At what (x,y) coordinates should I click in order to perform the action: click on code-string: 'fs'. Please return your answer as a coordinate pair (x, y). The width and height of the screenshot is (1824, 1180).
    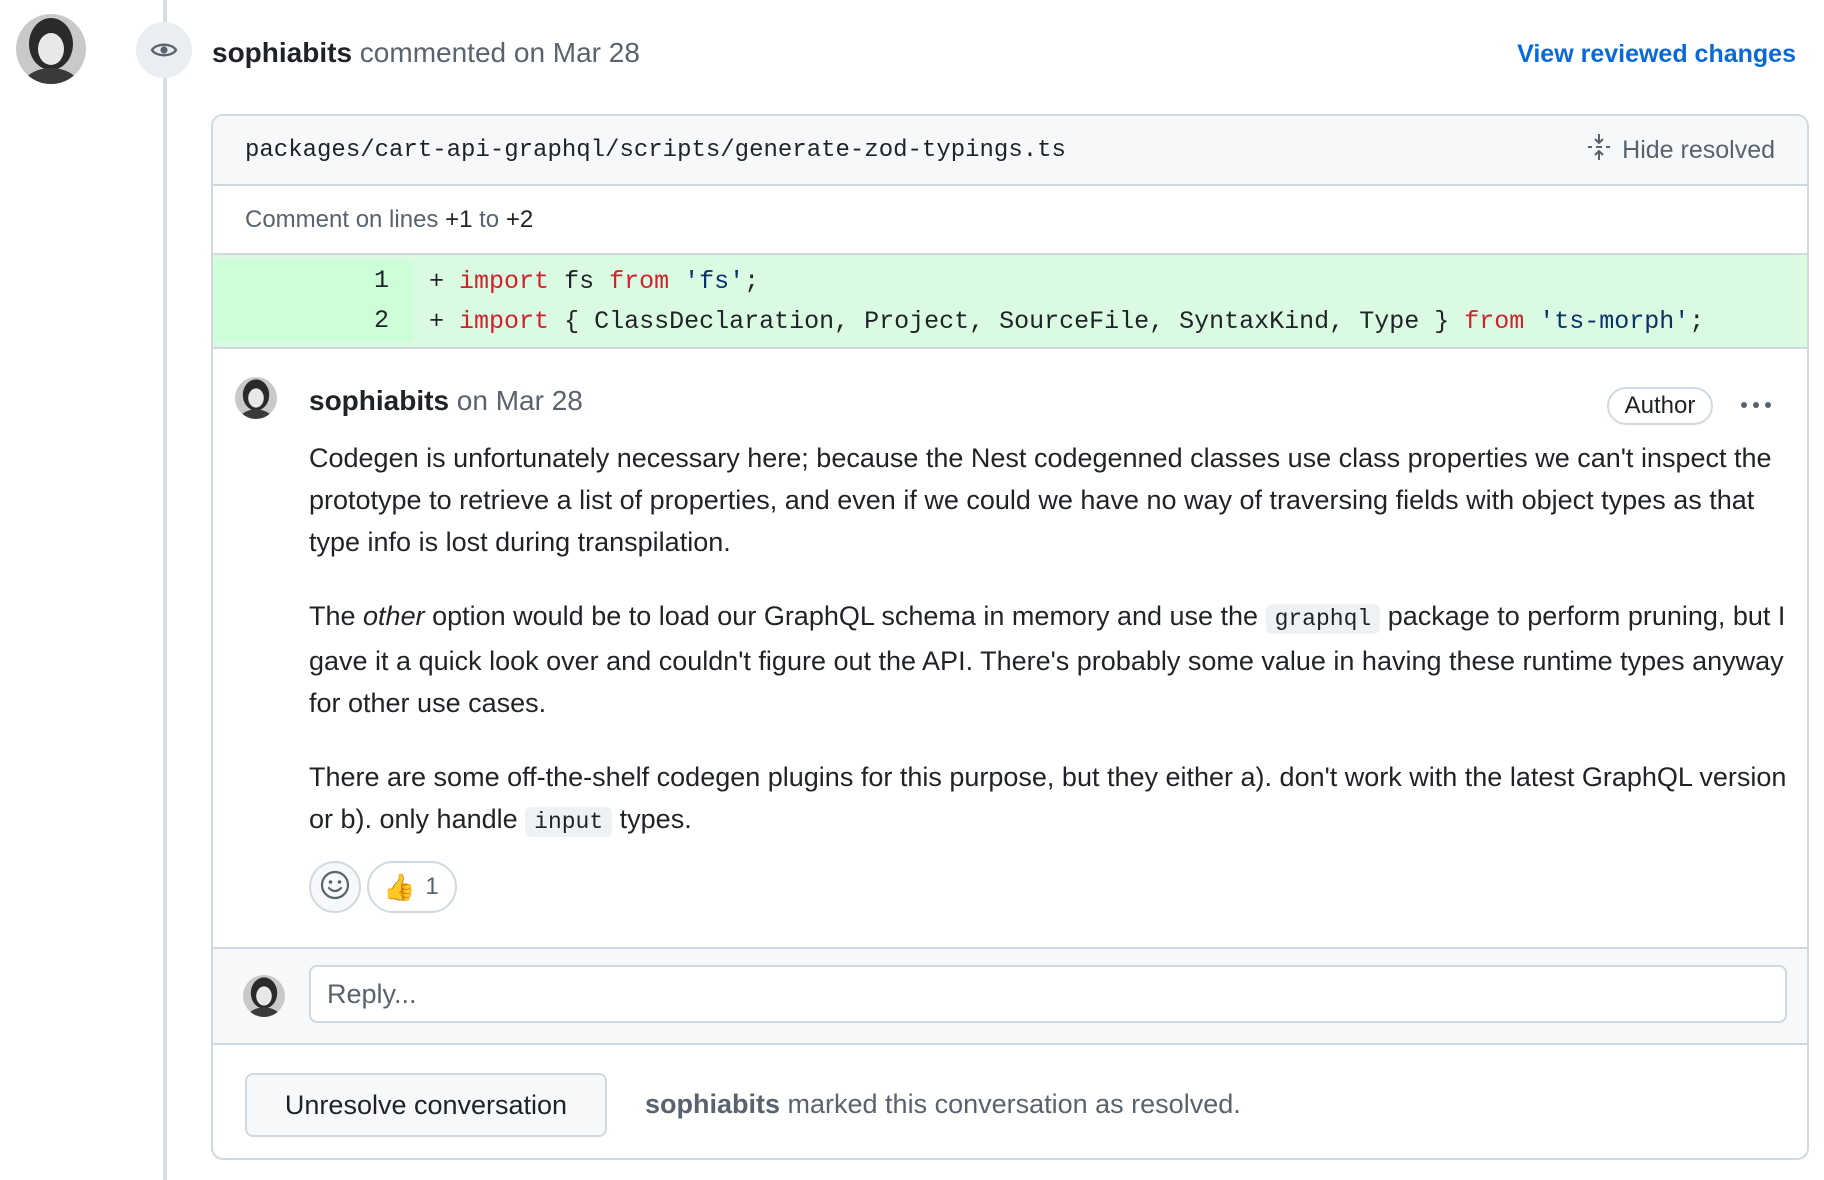
    Looking at the image, I should click on (714, 281).